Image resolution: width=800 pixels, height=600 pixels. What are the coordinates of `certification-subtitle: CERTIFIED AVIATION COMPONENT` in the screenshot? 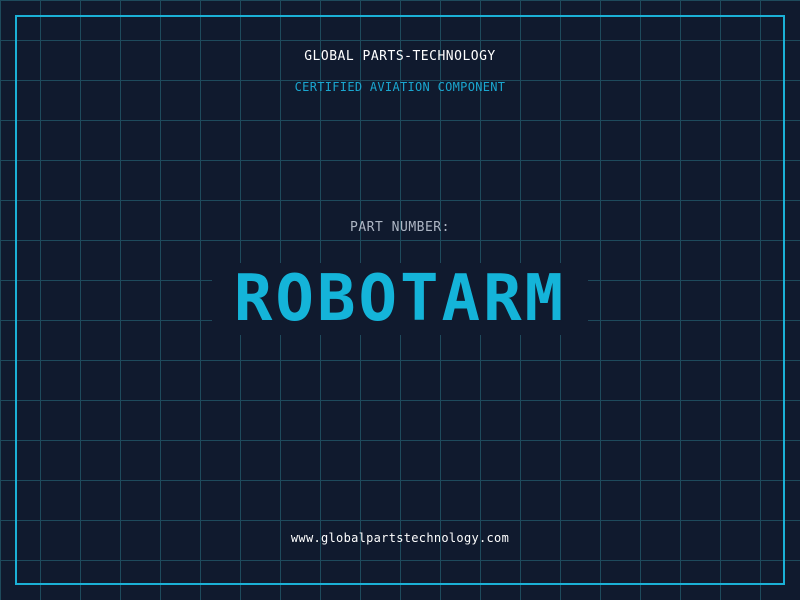 It's located at (400, 87).